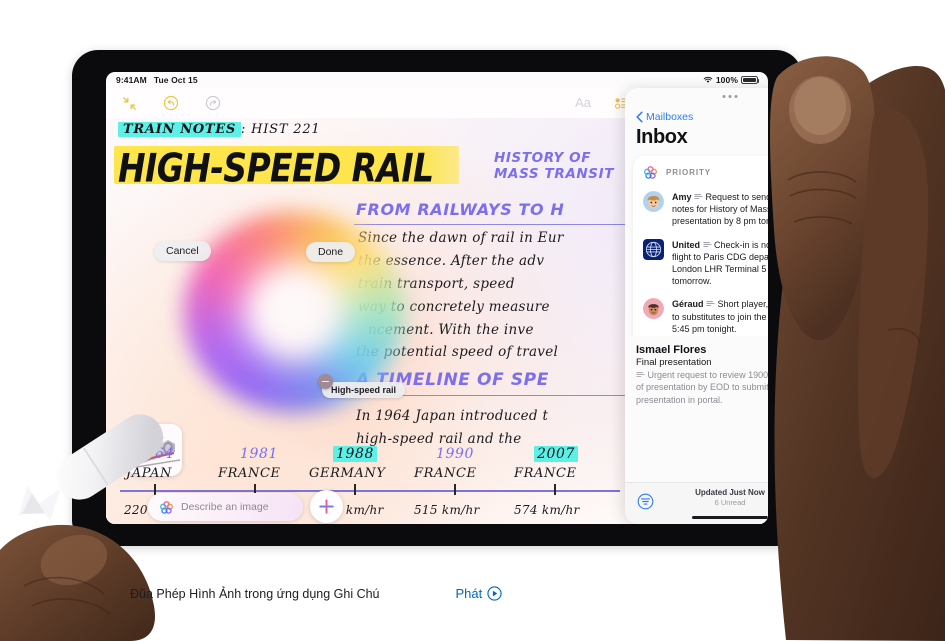  I want to click on home-indicator, so click(730, 517).